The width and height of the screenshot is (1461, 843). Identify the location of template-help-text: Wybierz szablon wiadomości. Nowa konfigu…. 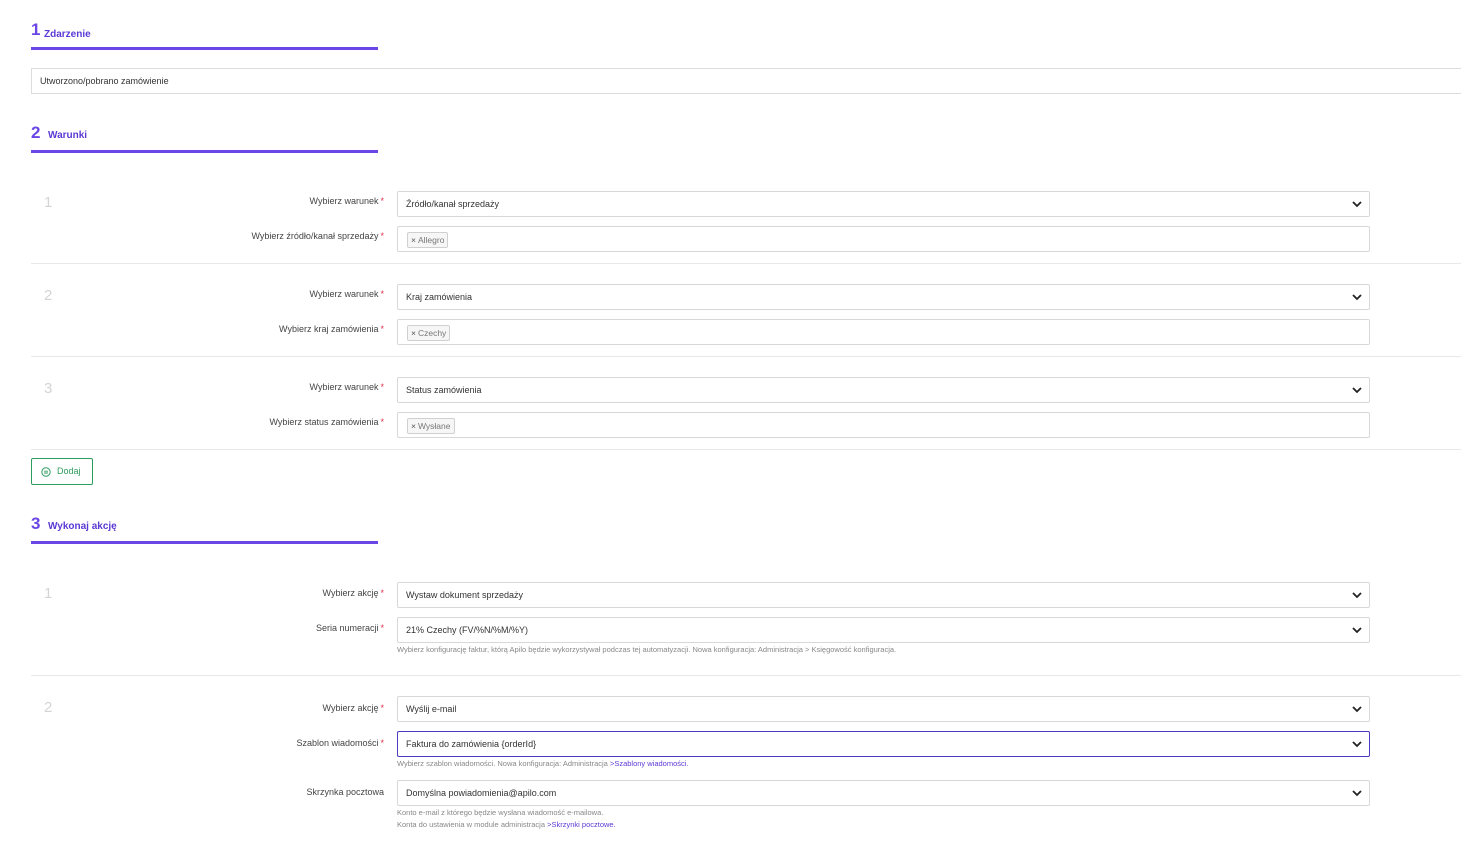
(543, 763).